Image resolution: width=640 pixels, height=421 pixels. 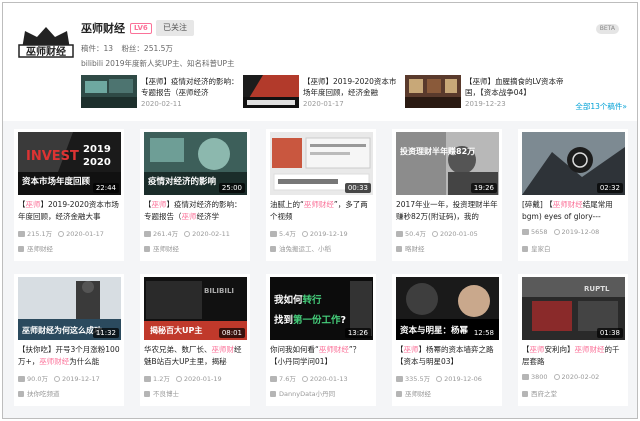 I want to click on video-duration: 01:38, so click(x=609, y=333).